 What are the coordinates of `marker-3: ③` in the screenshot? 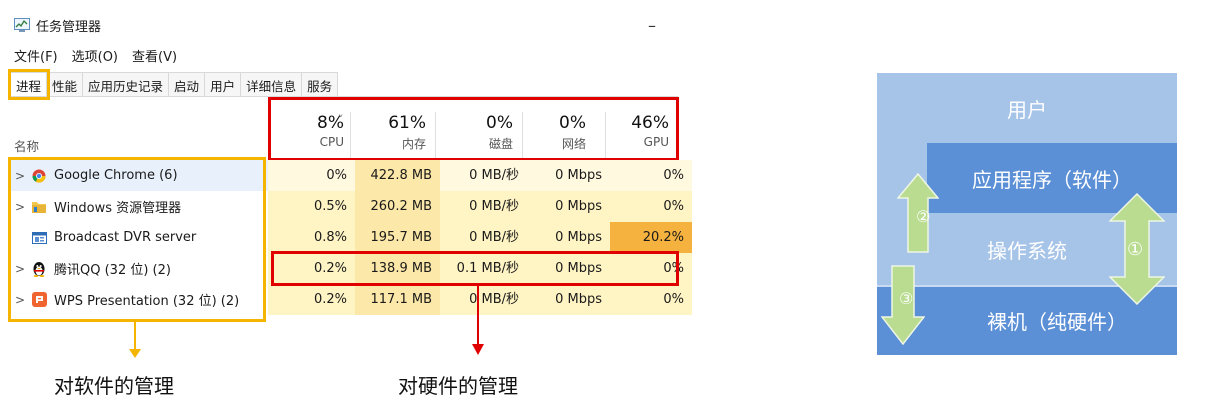 It's located at (906, 298).